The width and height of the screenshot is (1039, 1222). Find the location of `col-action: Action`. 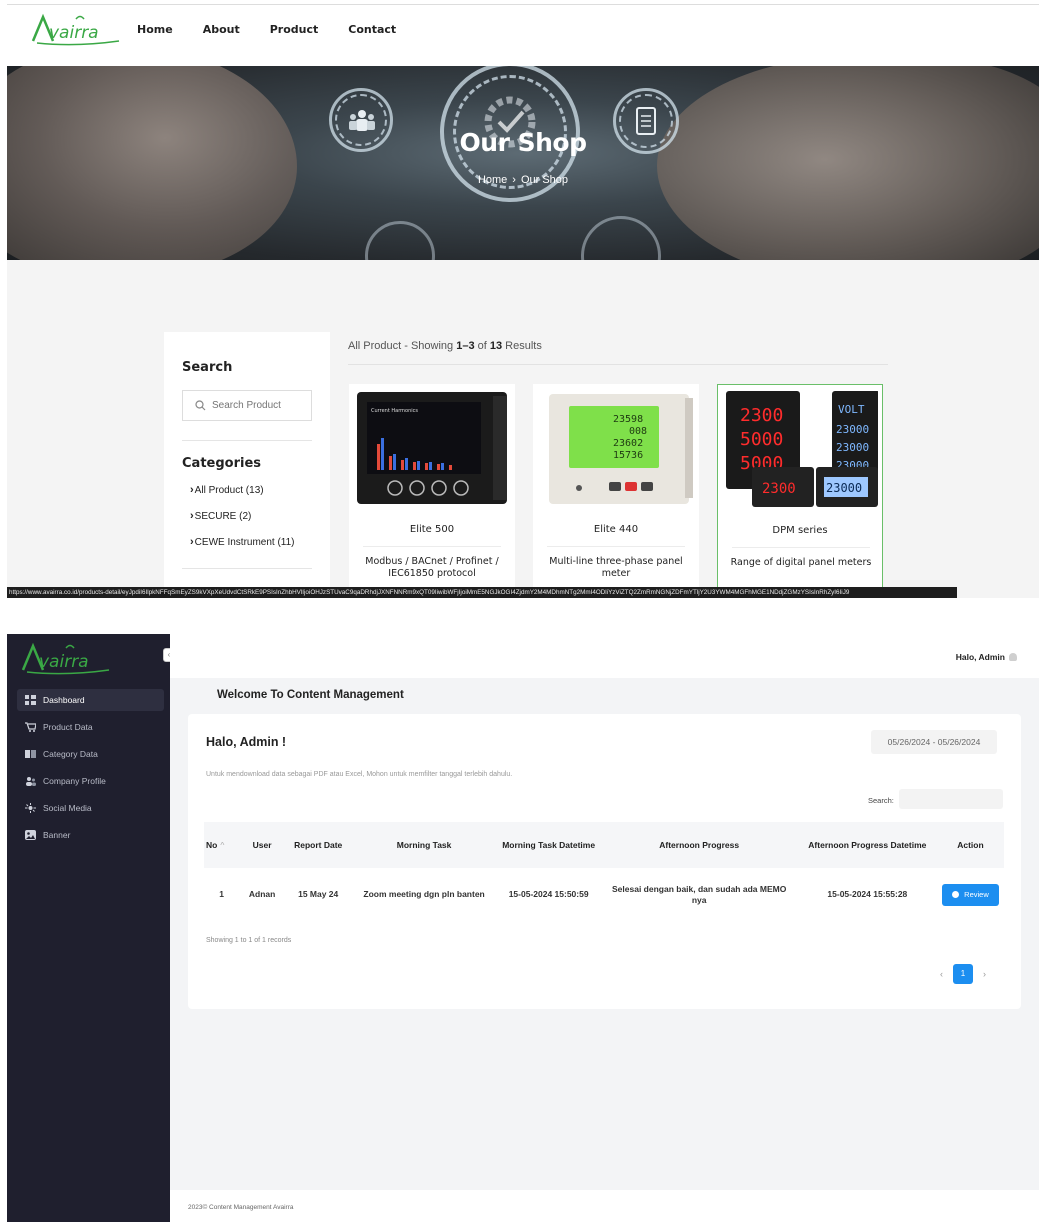

col-action: Action is located at coordinates (970, 845).